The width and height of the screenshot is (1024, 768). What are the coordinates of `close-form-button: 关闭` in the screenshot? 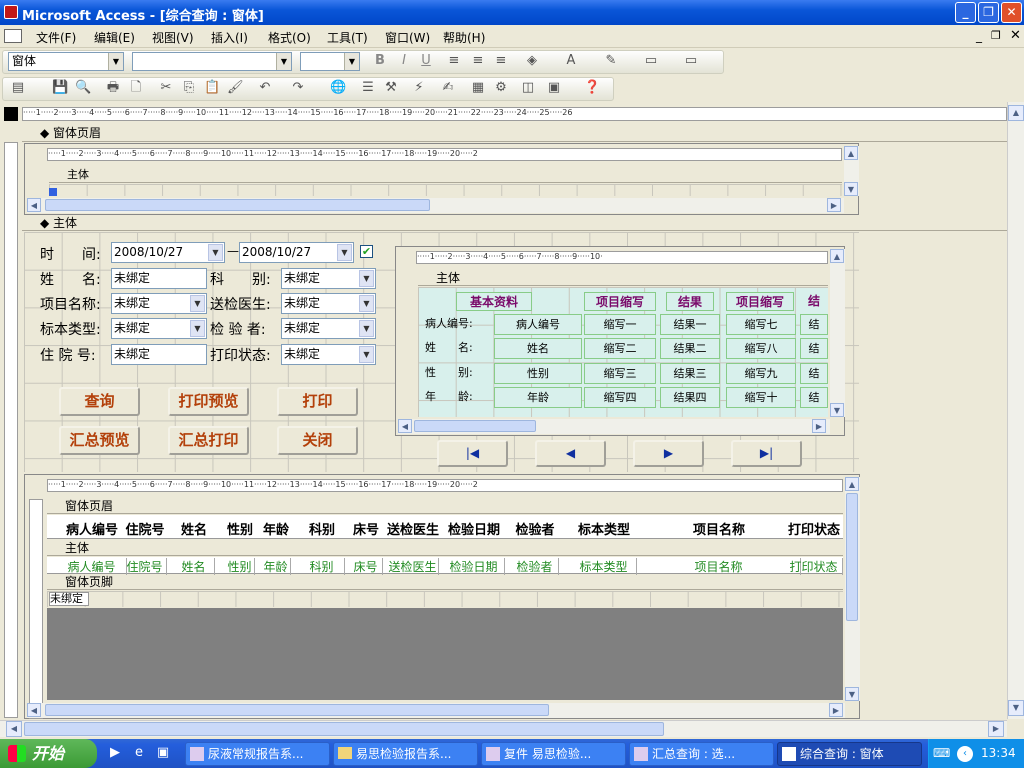 It's located at (317, 440).